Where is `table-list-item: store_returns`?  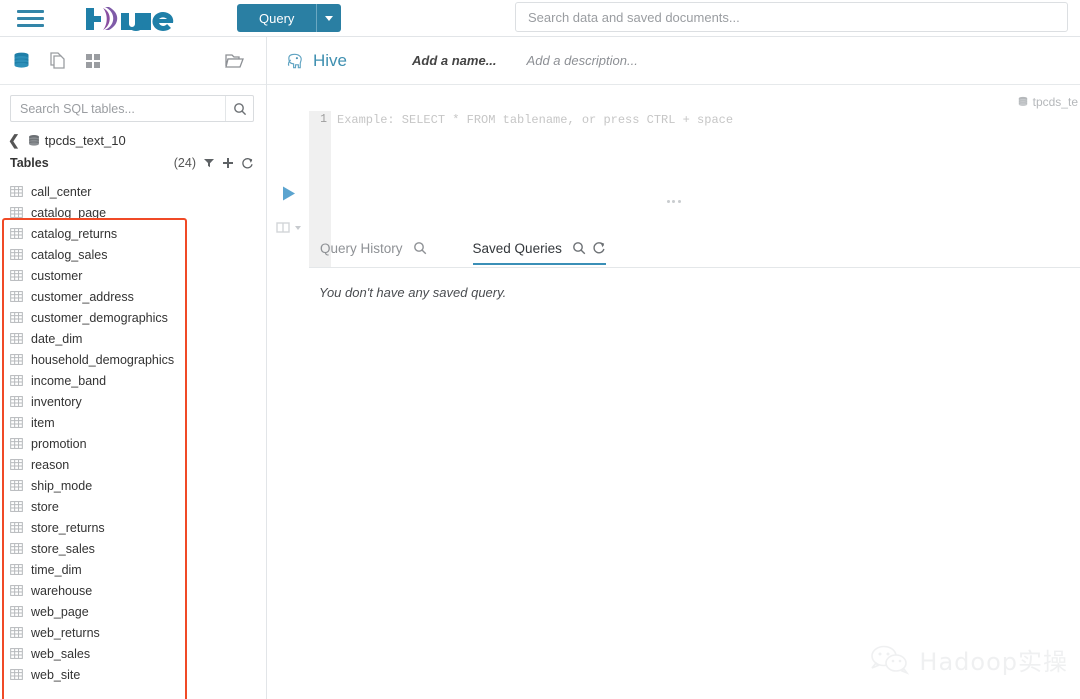 table-list-item: store_returns is located at coordinates (133, 527).